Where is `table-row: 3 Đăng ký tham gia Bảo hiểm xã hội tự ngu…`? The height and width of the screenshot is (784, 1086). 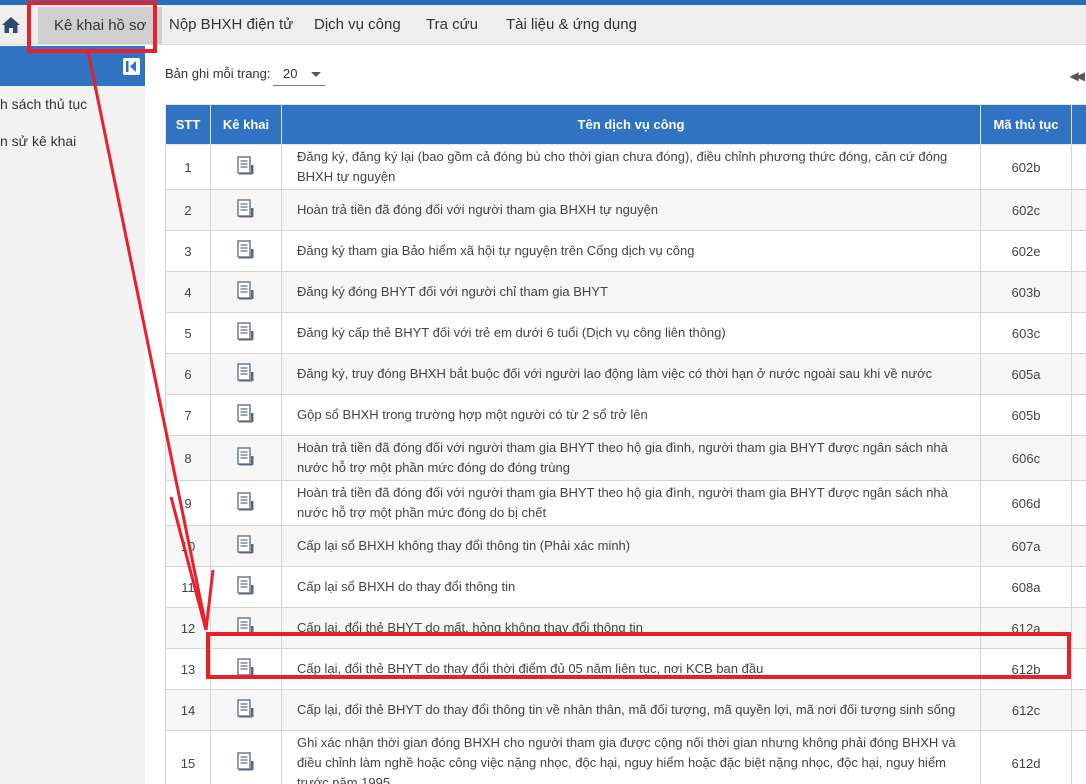
table-row: 3 Đăng ký tham gia Bảo hiểm xã hội tự ngu… is located at coordinates (625, 251).